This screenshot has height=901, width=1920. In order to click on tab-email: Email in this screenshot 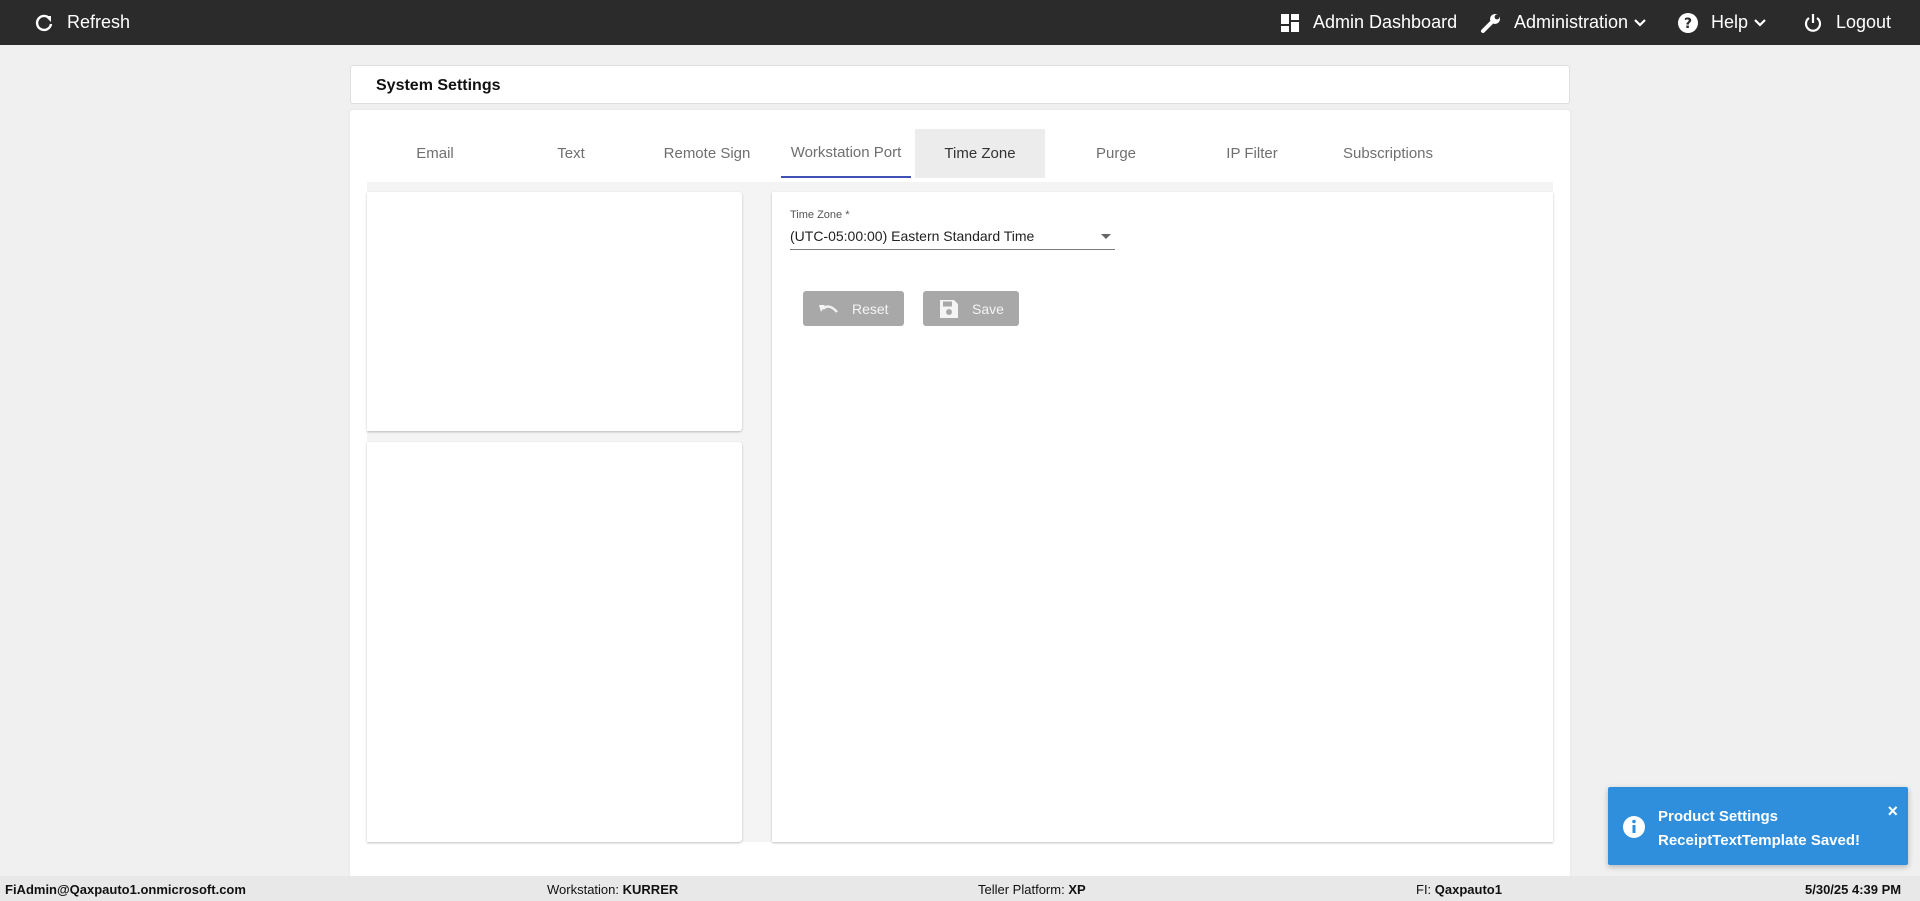, I will do `click(435, 153)`.